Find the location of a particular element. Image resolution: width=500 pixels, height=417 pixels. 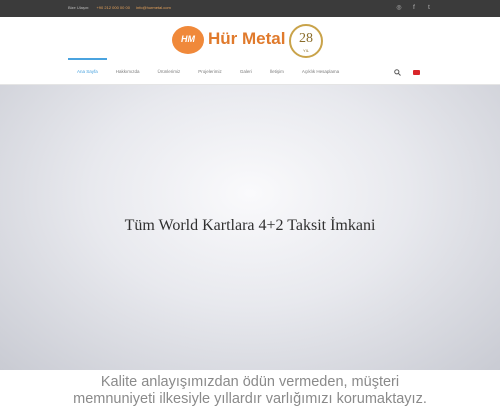

language-flag-icon is located at coordinates (416, 72).